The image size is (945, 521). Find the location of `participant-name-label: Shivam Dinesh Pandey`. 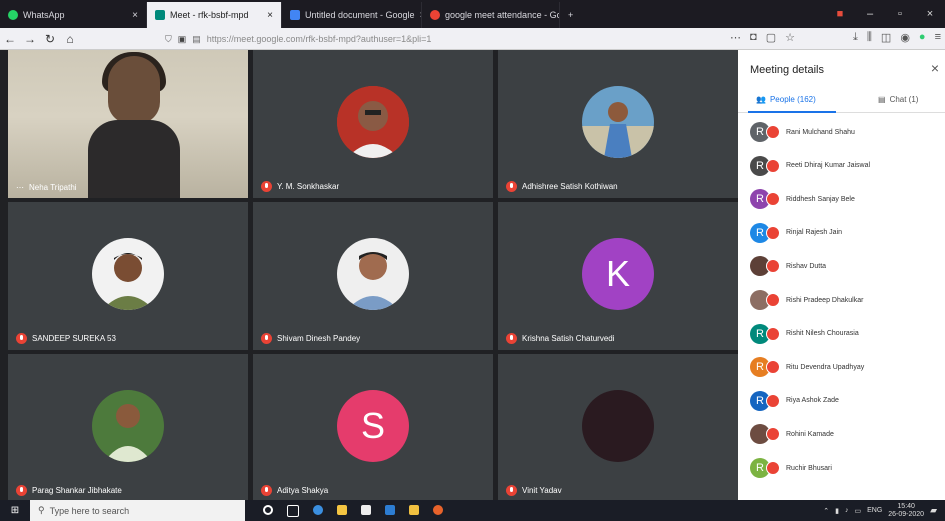

participant-name-label: Shivam Dinesh Pandey is located at coordinates (310, 338).